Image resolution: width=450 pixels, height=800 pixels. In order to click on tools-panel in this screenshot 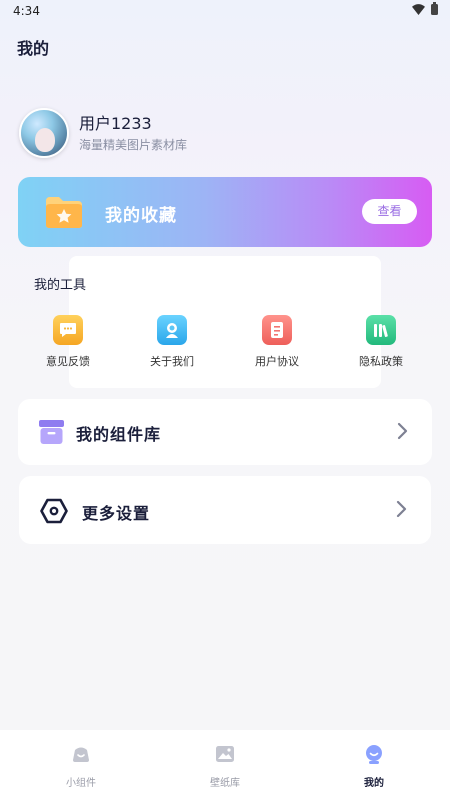, I will do `click(225, 322)`.